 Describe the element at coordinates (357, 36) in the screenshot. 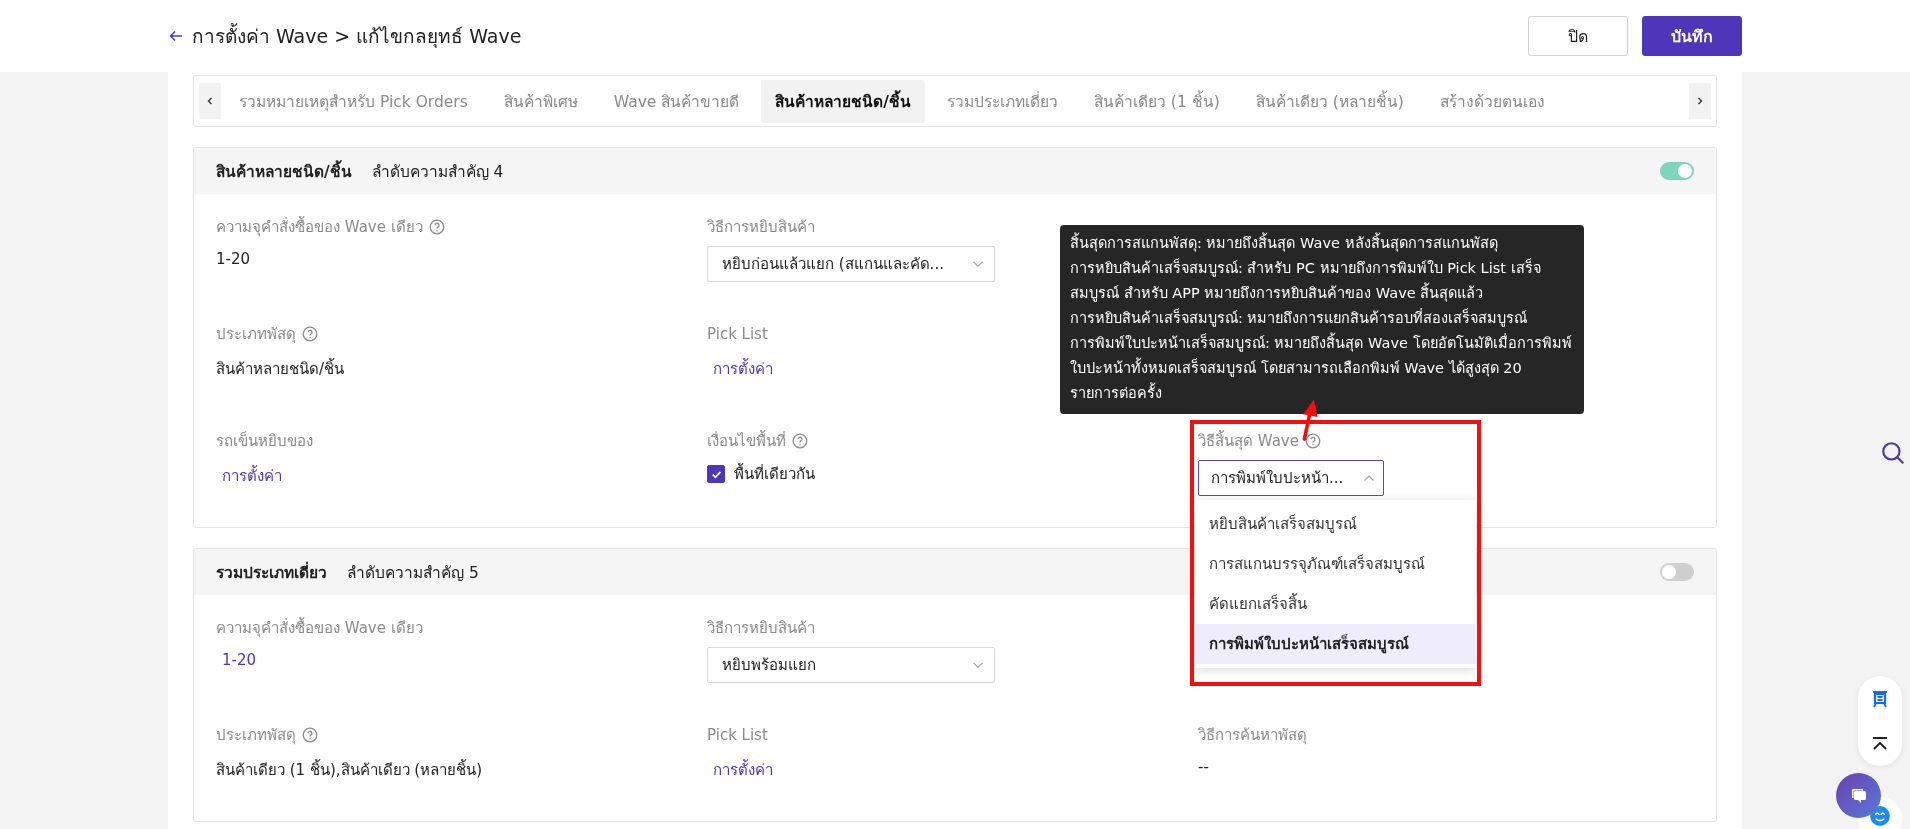

I see `page-title: การตั้งค่า Wave > แก้ไขกลยุทธ์ Wave` at that location.